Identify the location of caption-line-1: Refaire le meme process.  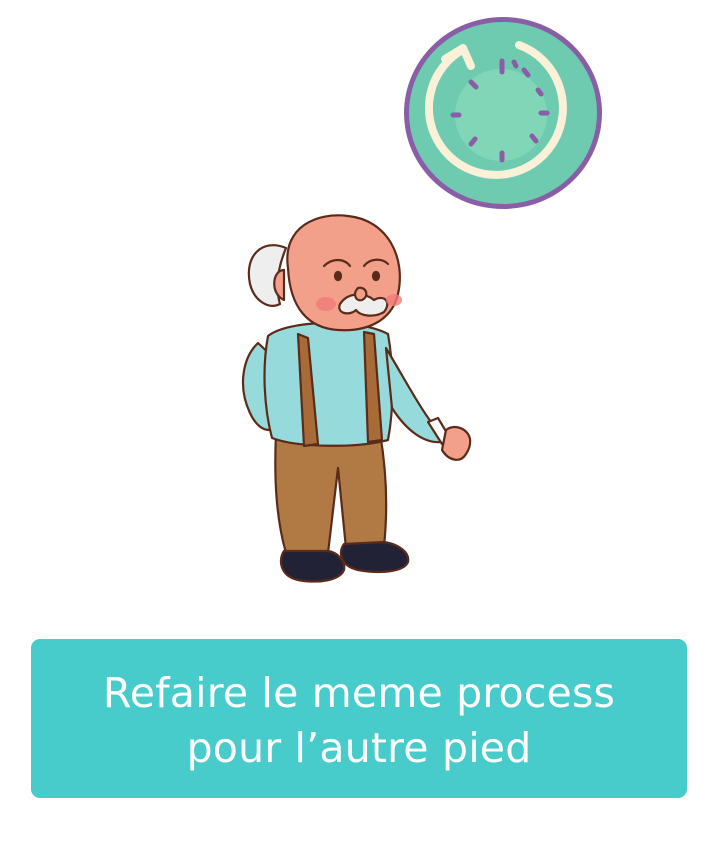
(359, 692).